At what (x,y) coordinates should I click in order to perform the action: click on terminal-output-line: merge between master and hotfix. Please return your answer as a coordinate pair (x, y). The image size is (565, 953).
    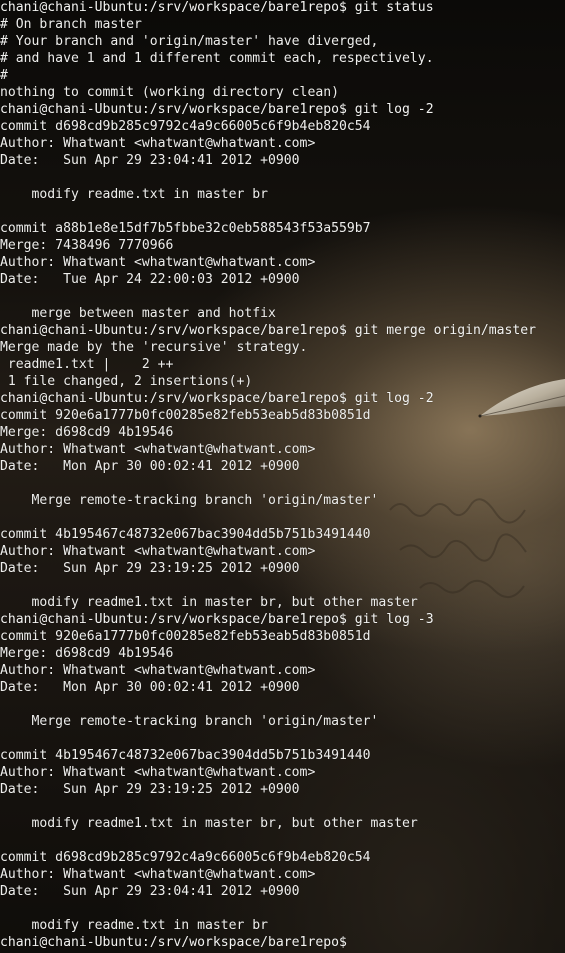
    Looking at the image, I should click on (138, 313).